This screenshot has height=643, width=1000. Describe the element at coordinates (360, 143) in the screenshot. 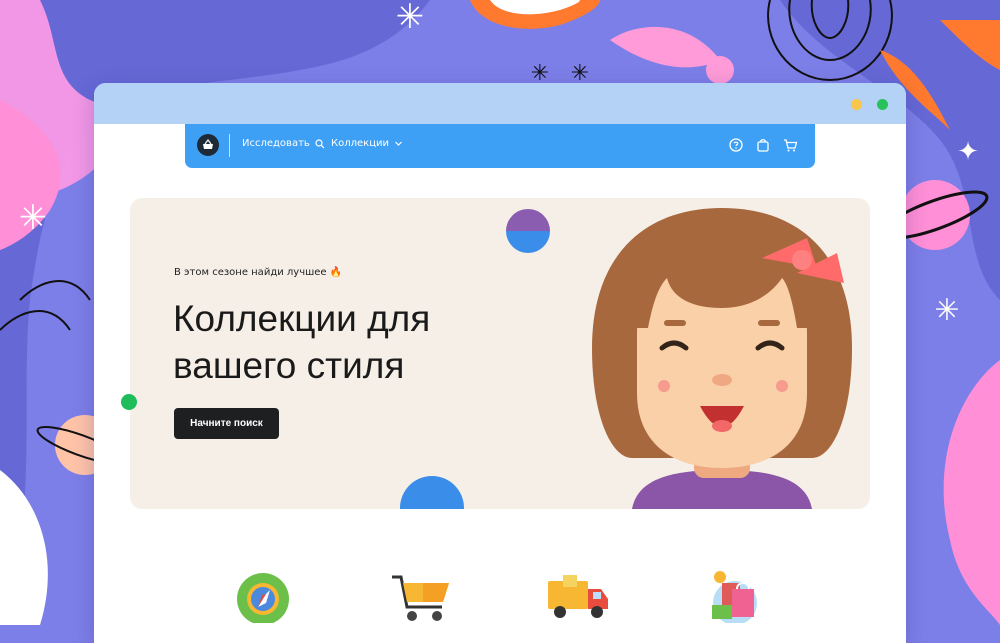

I see `nav-collections-label: Коллекции` at that location.